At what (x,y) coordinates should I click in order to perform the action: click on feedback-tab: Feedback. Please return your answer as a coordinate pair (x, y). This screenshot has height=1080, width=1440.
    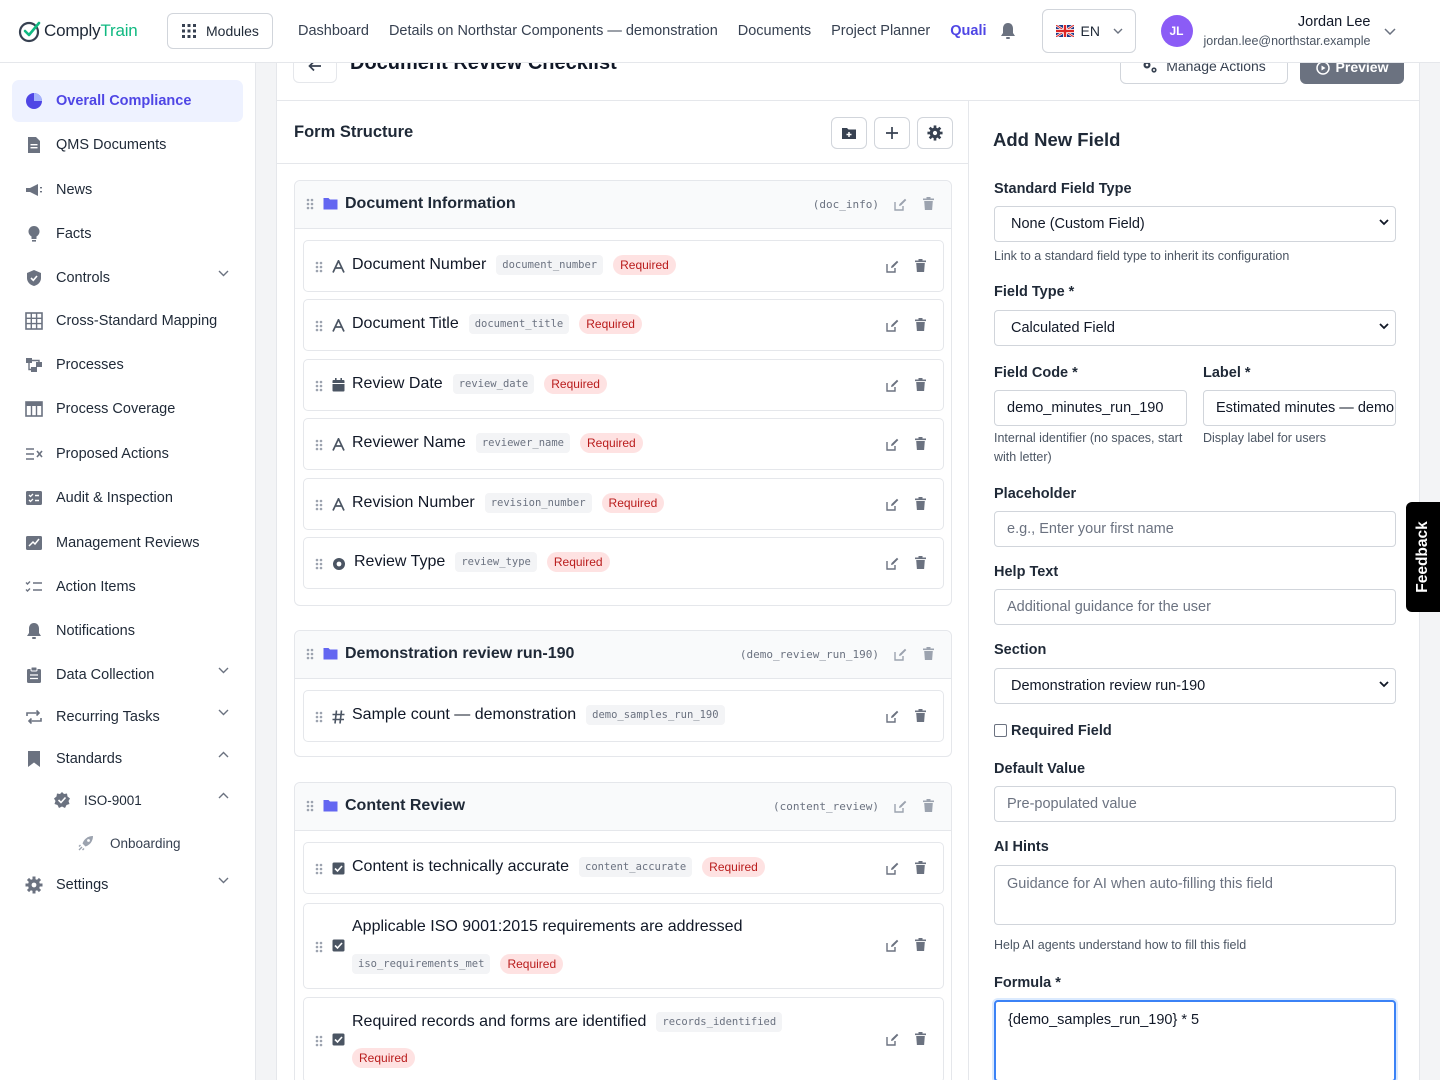
    Looking at the image, I should click on (1423, 557).